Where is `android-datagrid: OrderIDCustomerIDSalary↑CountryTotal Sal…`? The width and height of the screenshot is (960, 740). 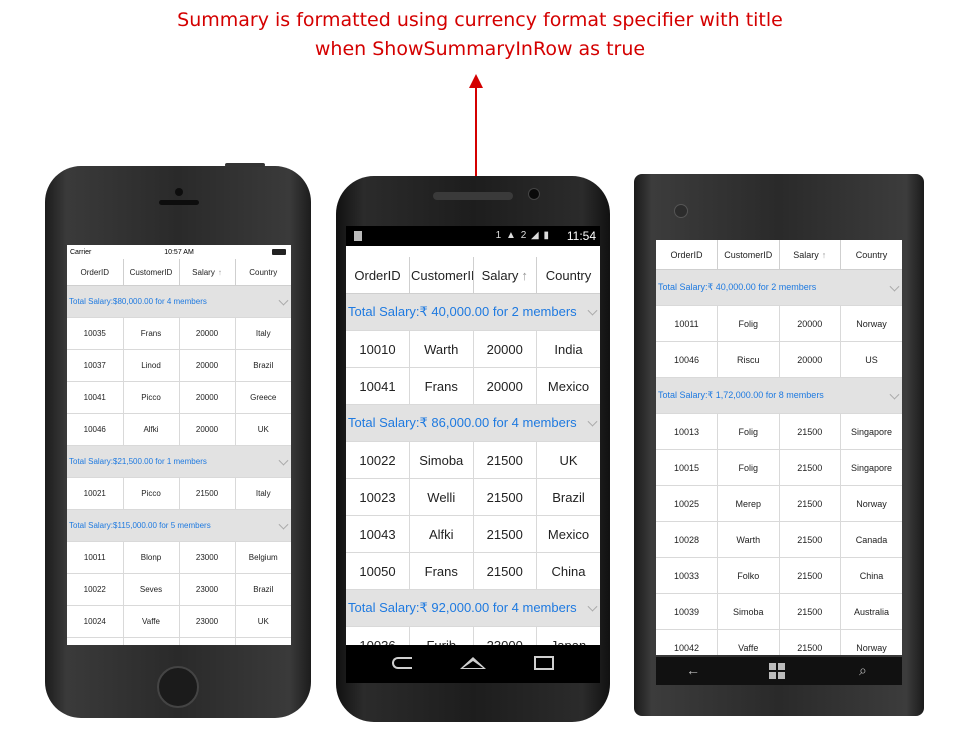 android-datagrid: OrderIDCustomerIDSalary↑CountryTotal Sal… is located at coordinates (473, 451).